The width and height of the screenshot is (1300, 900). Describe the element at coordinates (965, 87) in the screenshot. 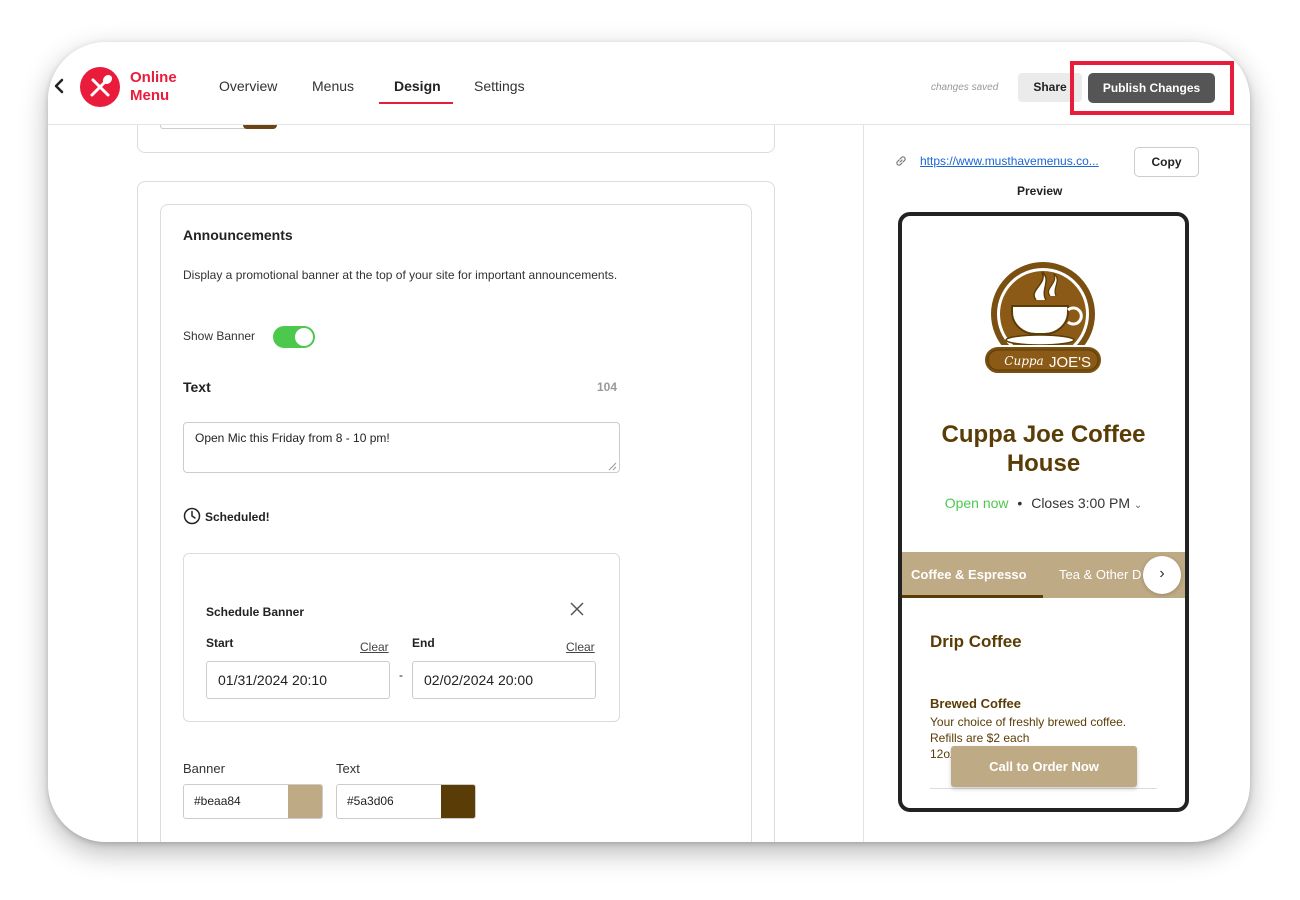

I see `save-status: changes saved` at that location.